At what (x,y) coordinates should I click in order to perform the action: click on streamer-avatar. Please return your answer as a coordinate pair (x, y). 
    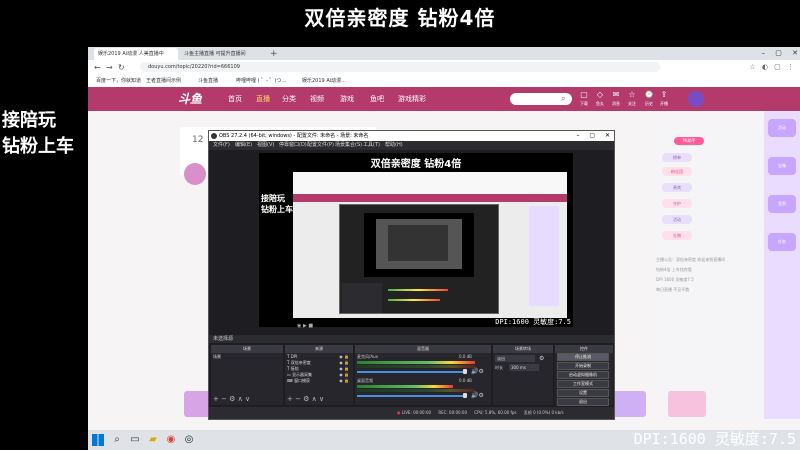
    Looking at the image, I should click on (195, 174).